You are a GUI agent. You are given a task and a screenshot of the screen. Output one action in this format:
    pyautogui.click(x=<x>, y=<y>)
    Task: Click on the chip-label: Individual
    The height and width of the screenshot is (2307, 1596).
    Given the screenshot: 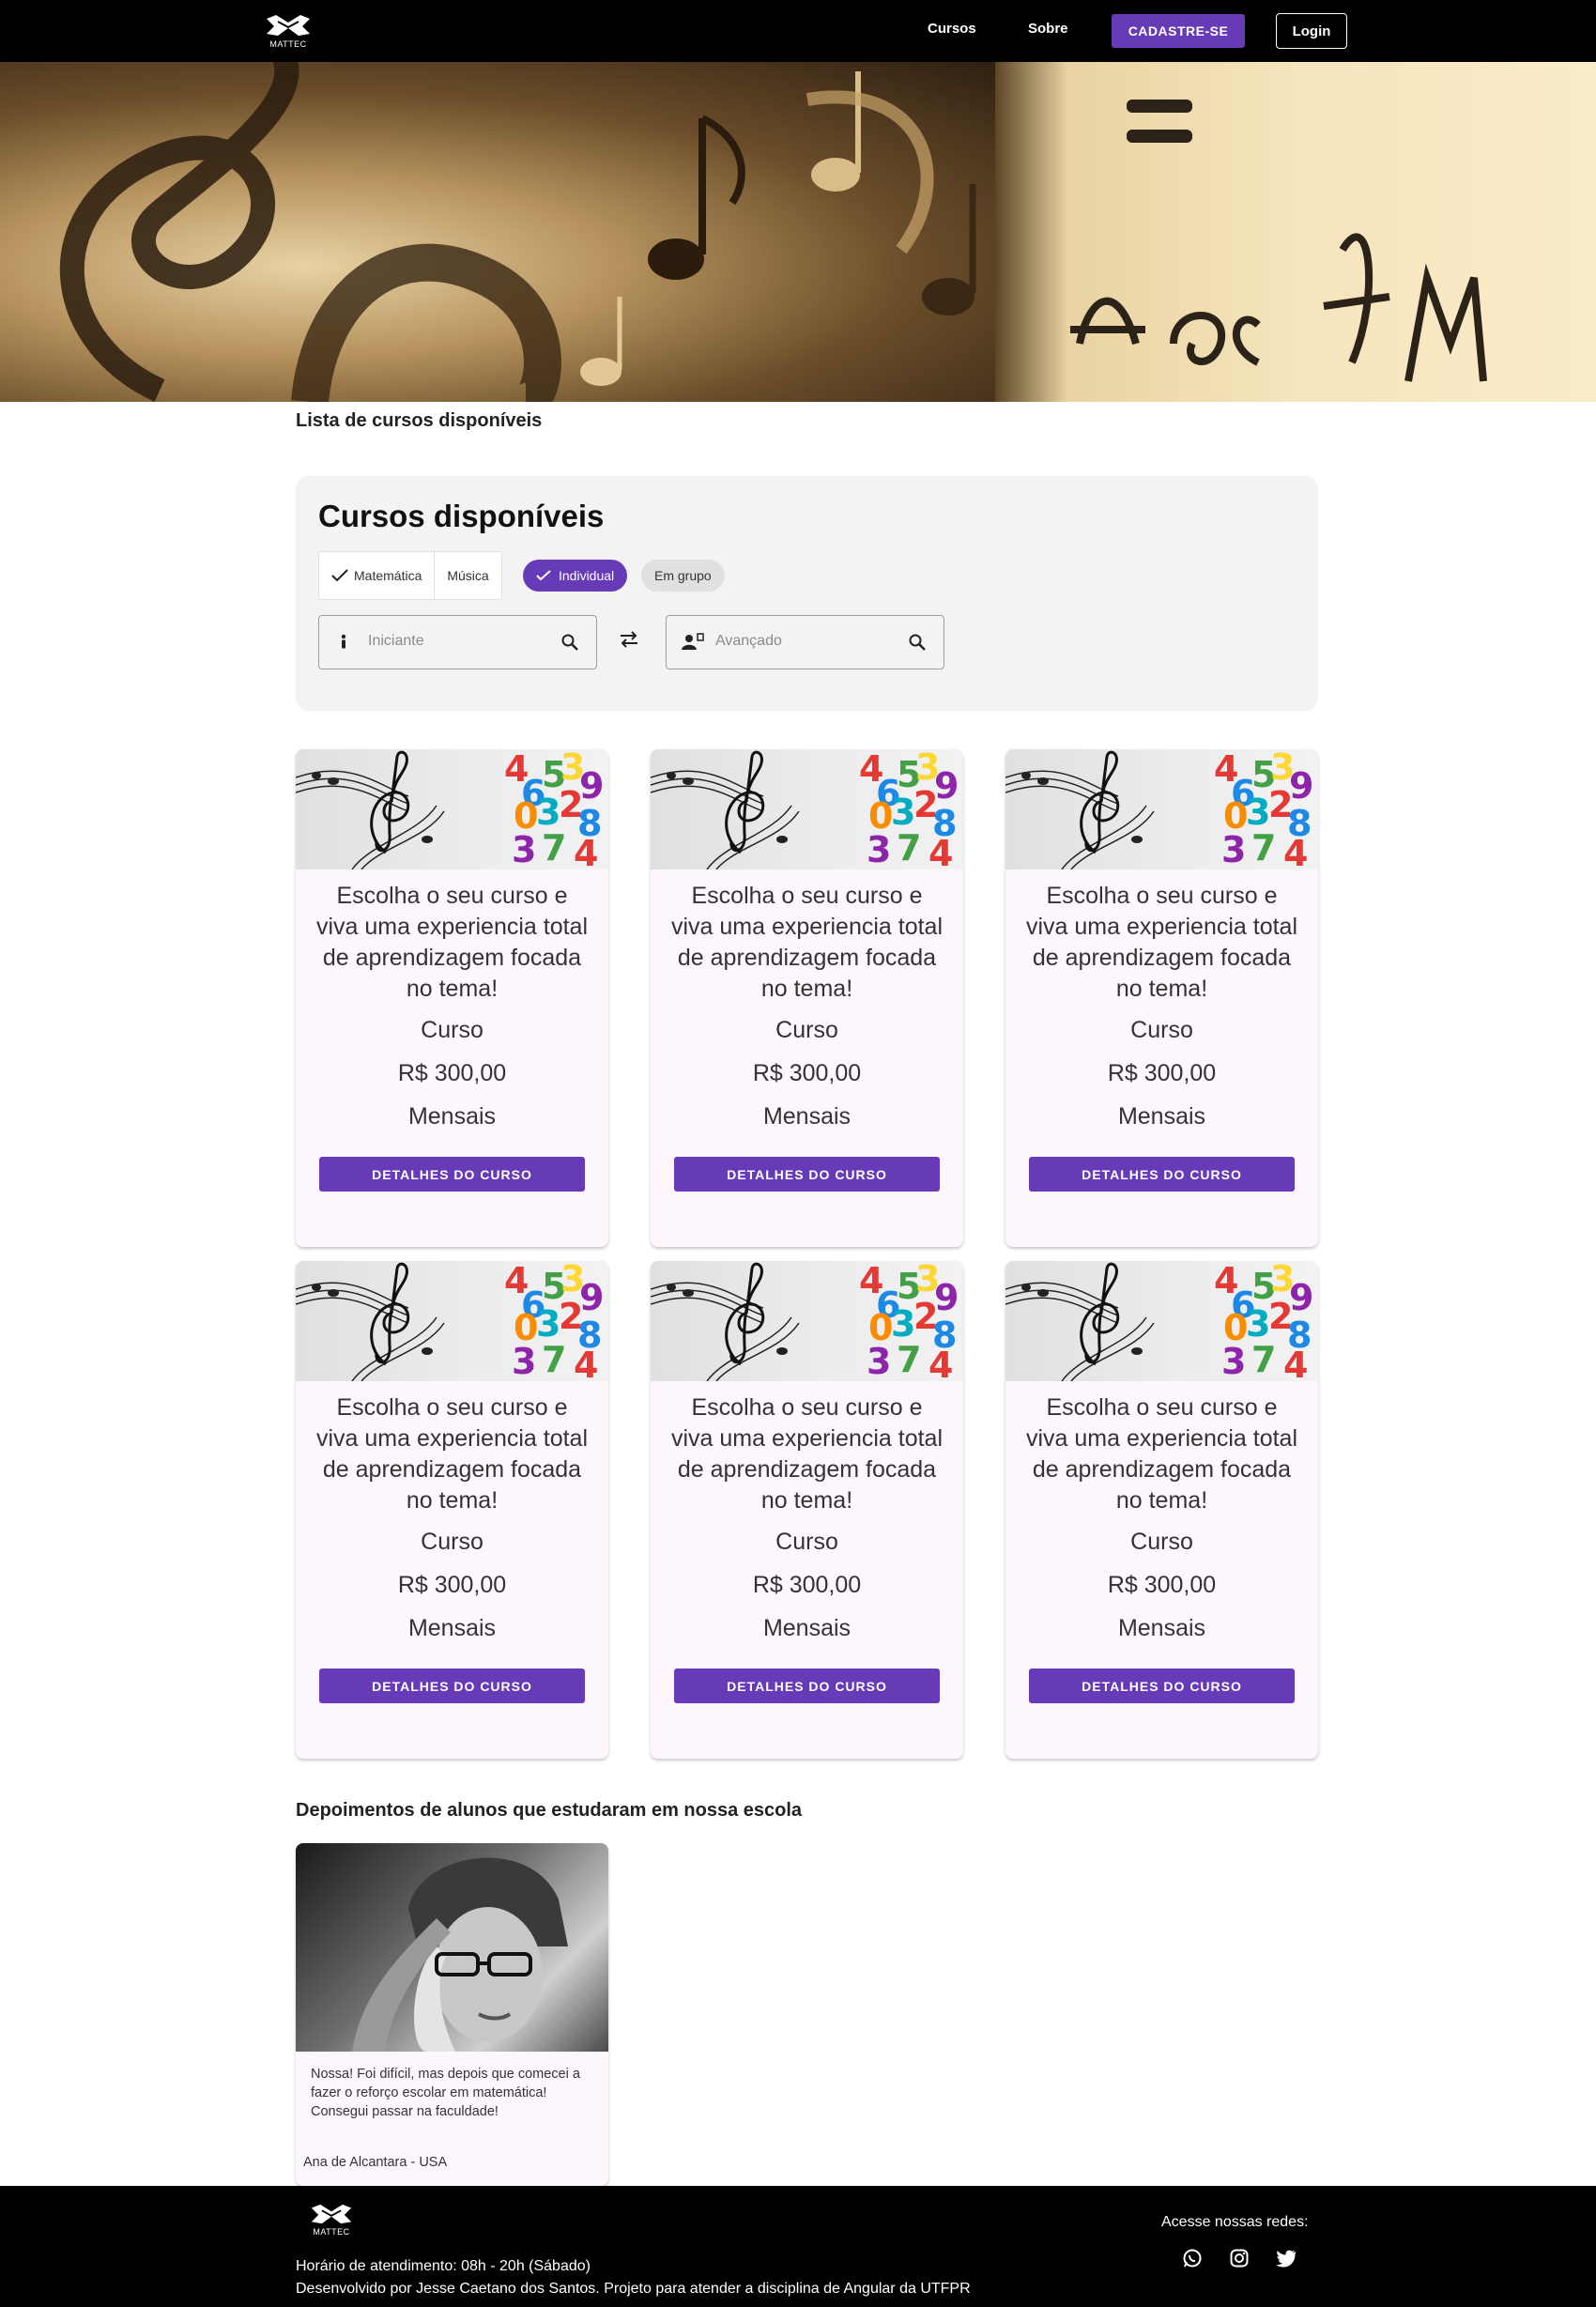 What is the action you would take?
    pyautogui.click(x=587, y=575)
    